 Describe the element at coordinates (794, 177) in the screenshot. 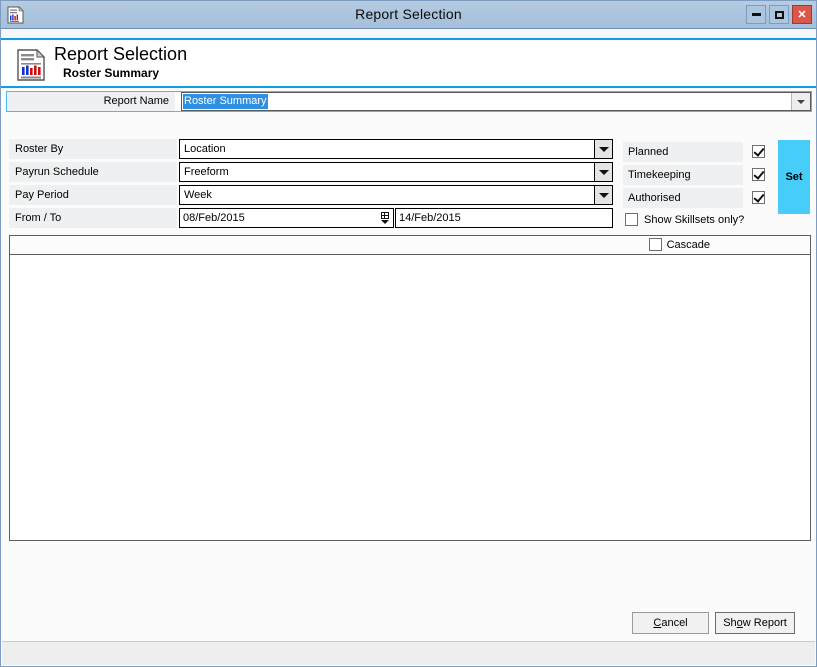

I see `set-button: Set` at that location.